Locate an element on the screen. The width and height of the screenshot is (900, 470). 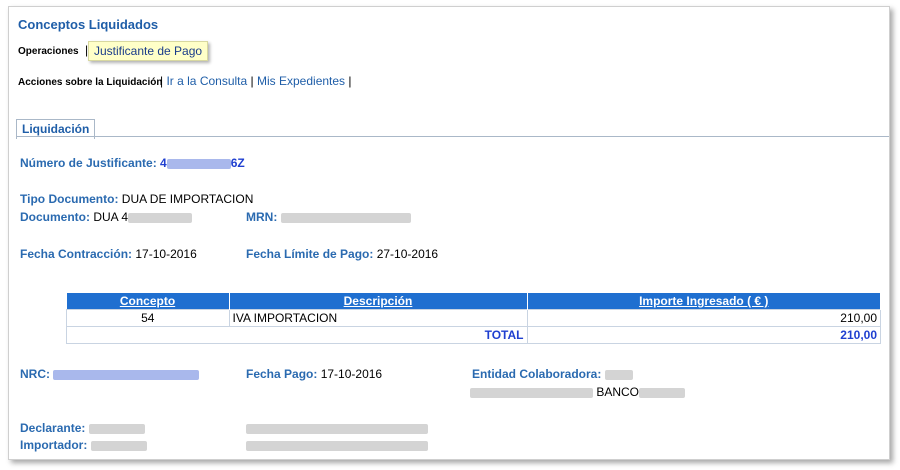
operaciones-label: Operaciones is located at coordinates (48, 51).